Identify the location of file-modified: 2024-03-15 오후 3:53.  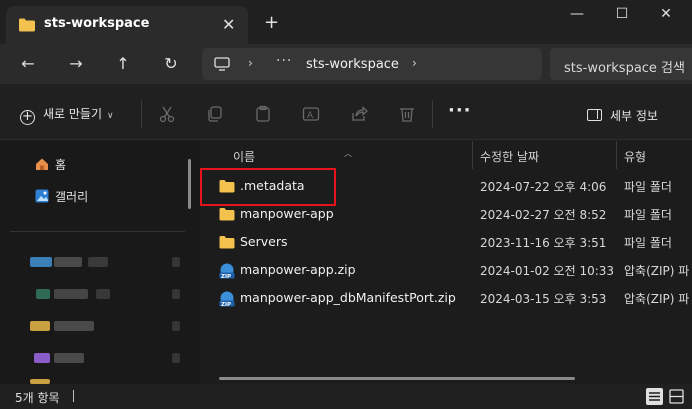
(543, 299).